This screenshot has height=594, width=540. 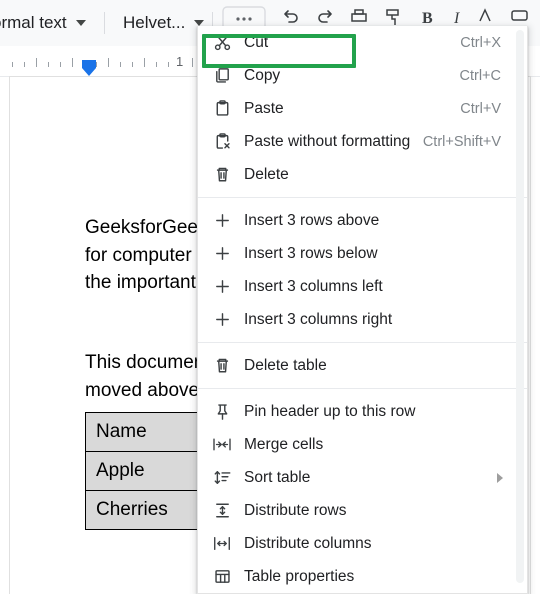 What do you see at coordinates (362, 477) in the screenshot?
I see `menu-item-sort-table: Sort table` at bounding box center [362, 477].